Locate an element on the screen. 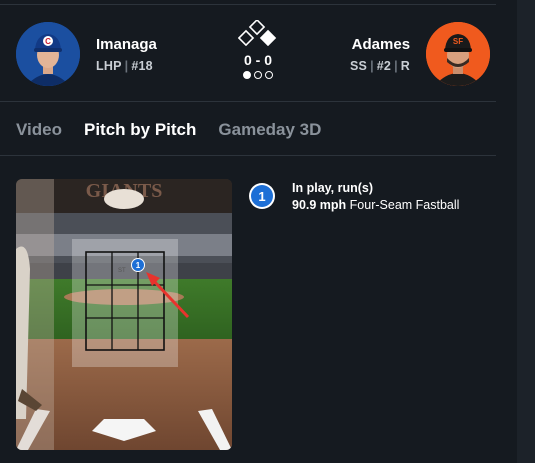  bases-diamond-icon is located at coordinates (257, 32).